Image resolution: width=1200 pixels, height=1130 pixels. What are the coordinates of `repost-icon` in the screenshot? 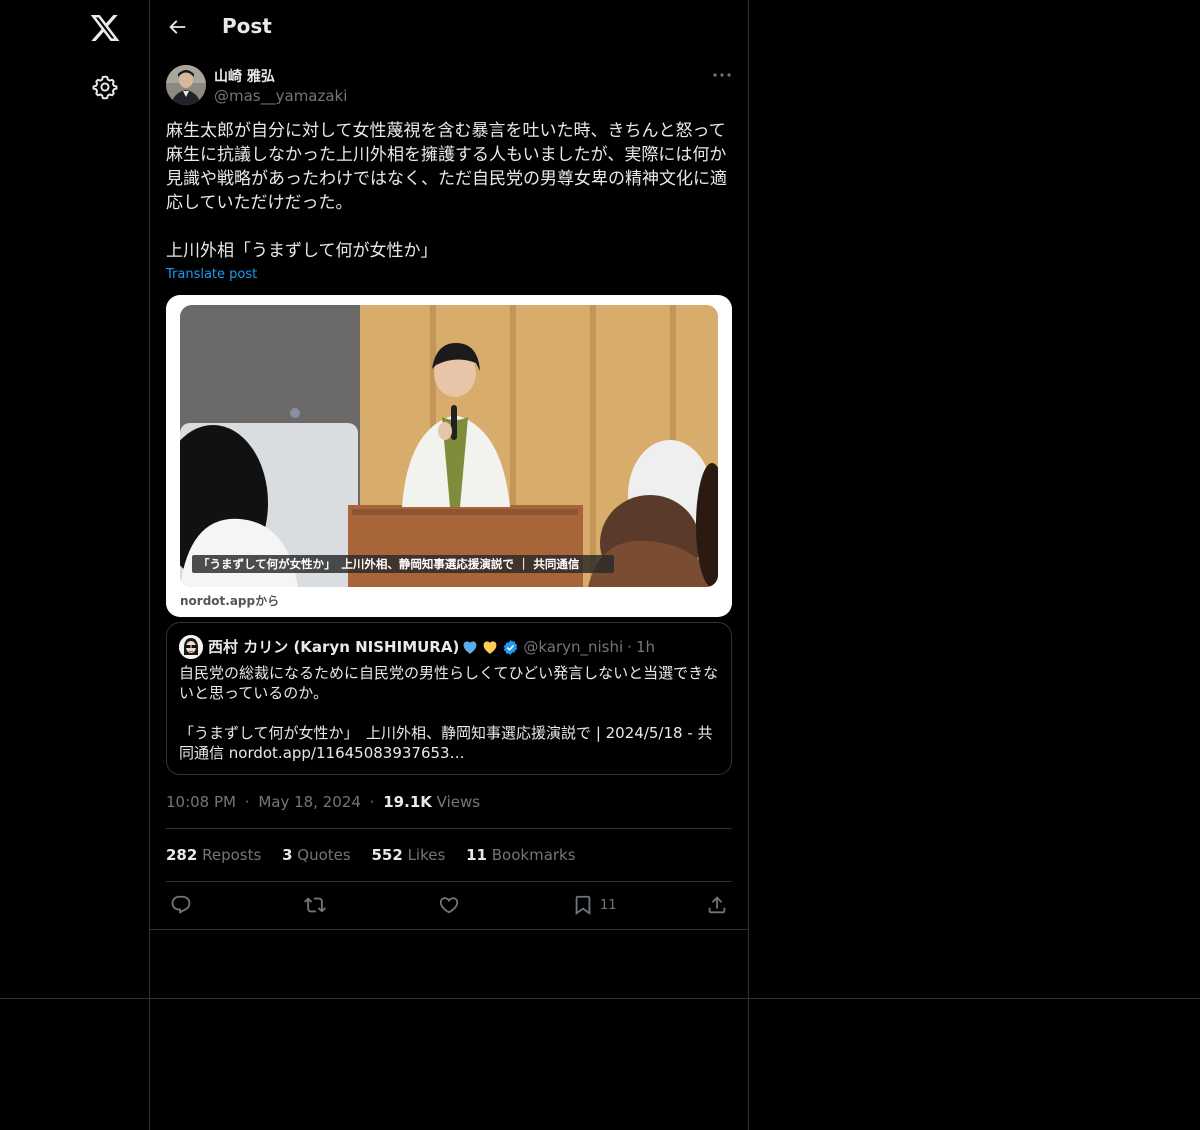 It's located at (315, 905).